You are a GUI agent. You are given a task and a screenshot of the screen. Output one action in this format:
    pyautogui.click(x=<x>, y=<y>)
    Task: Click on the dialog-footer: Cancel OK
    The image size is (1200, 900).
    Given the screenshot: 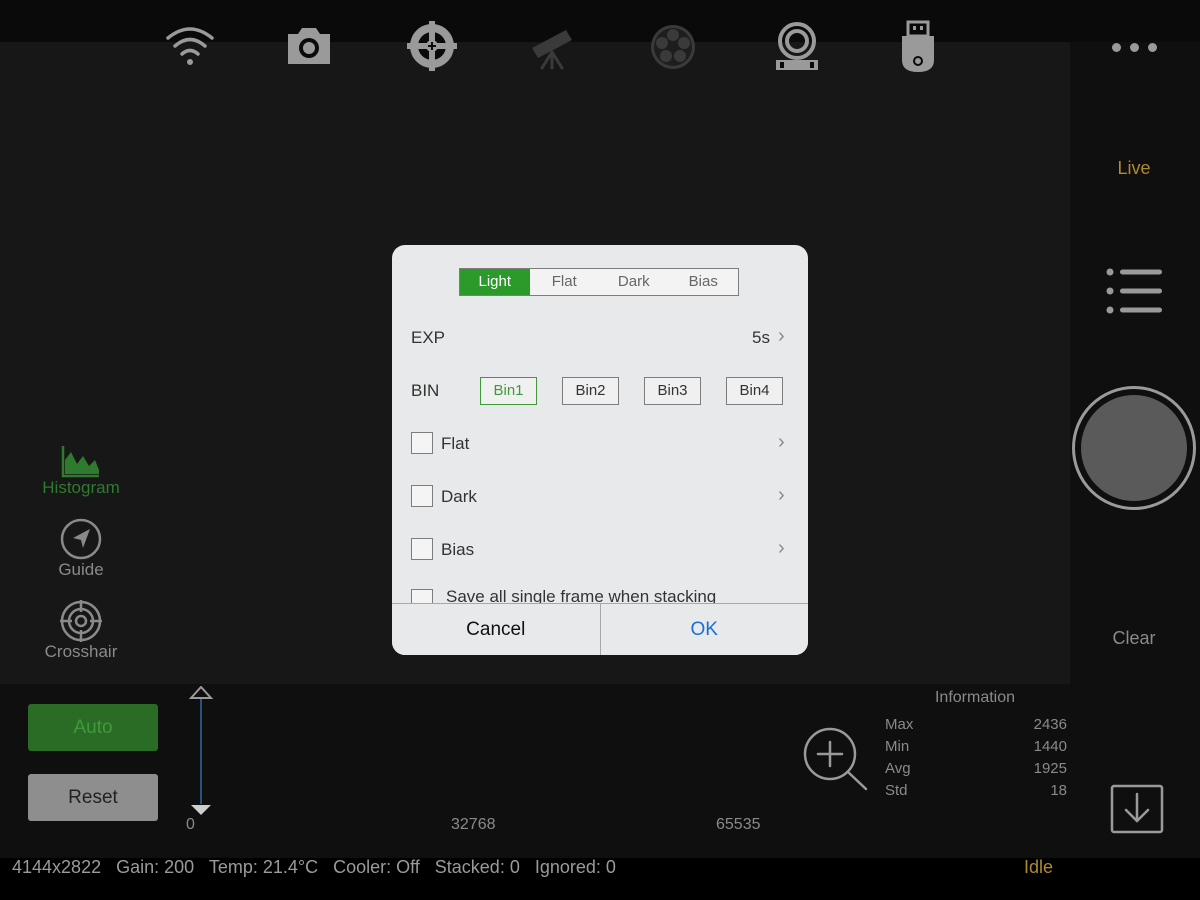 What is the action you would take?
    pyautogui.click(x=600, y=629)
    